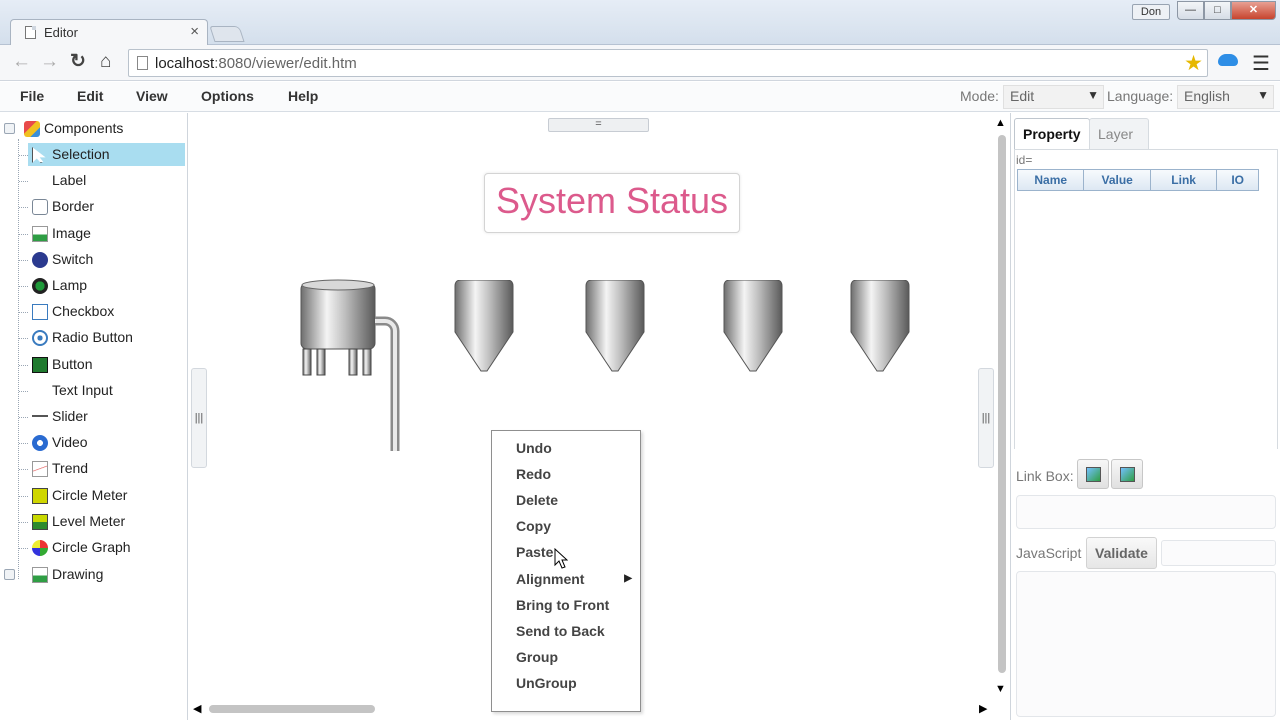 The image size is (1280, 720). I want to click on ctx-copy: Copy, so click(566, 526).